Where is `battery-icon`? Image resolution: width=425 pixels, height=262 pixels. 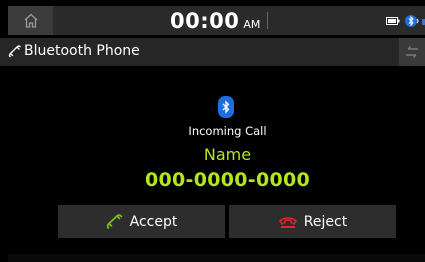
battery-icon is located at coordinates (393, 20).